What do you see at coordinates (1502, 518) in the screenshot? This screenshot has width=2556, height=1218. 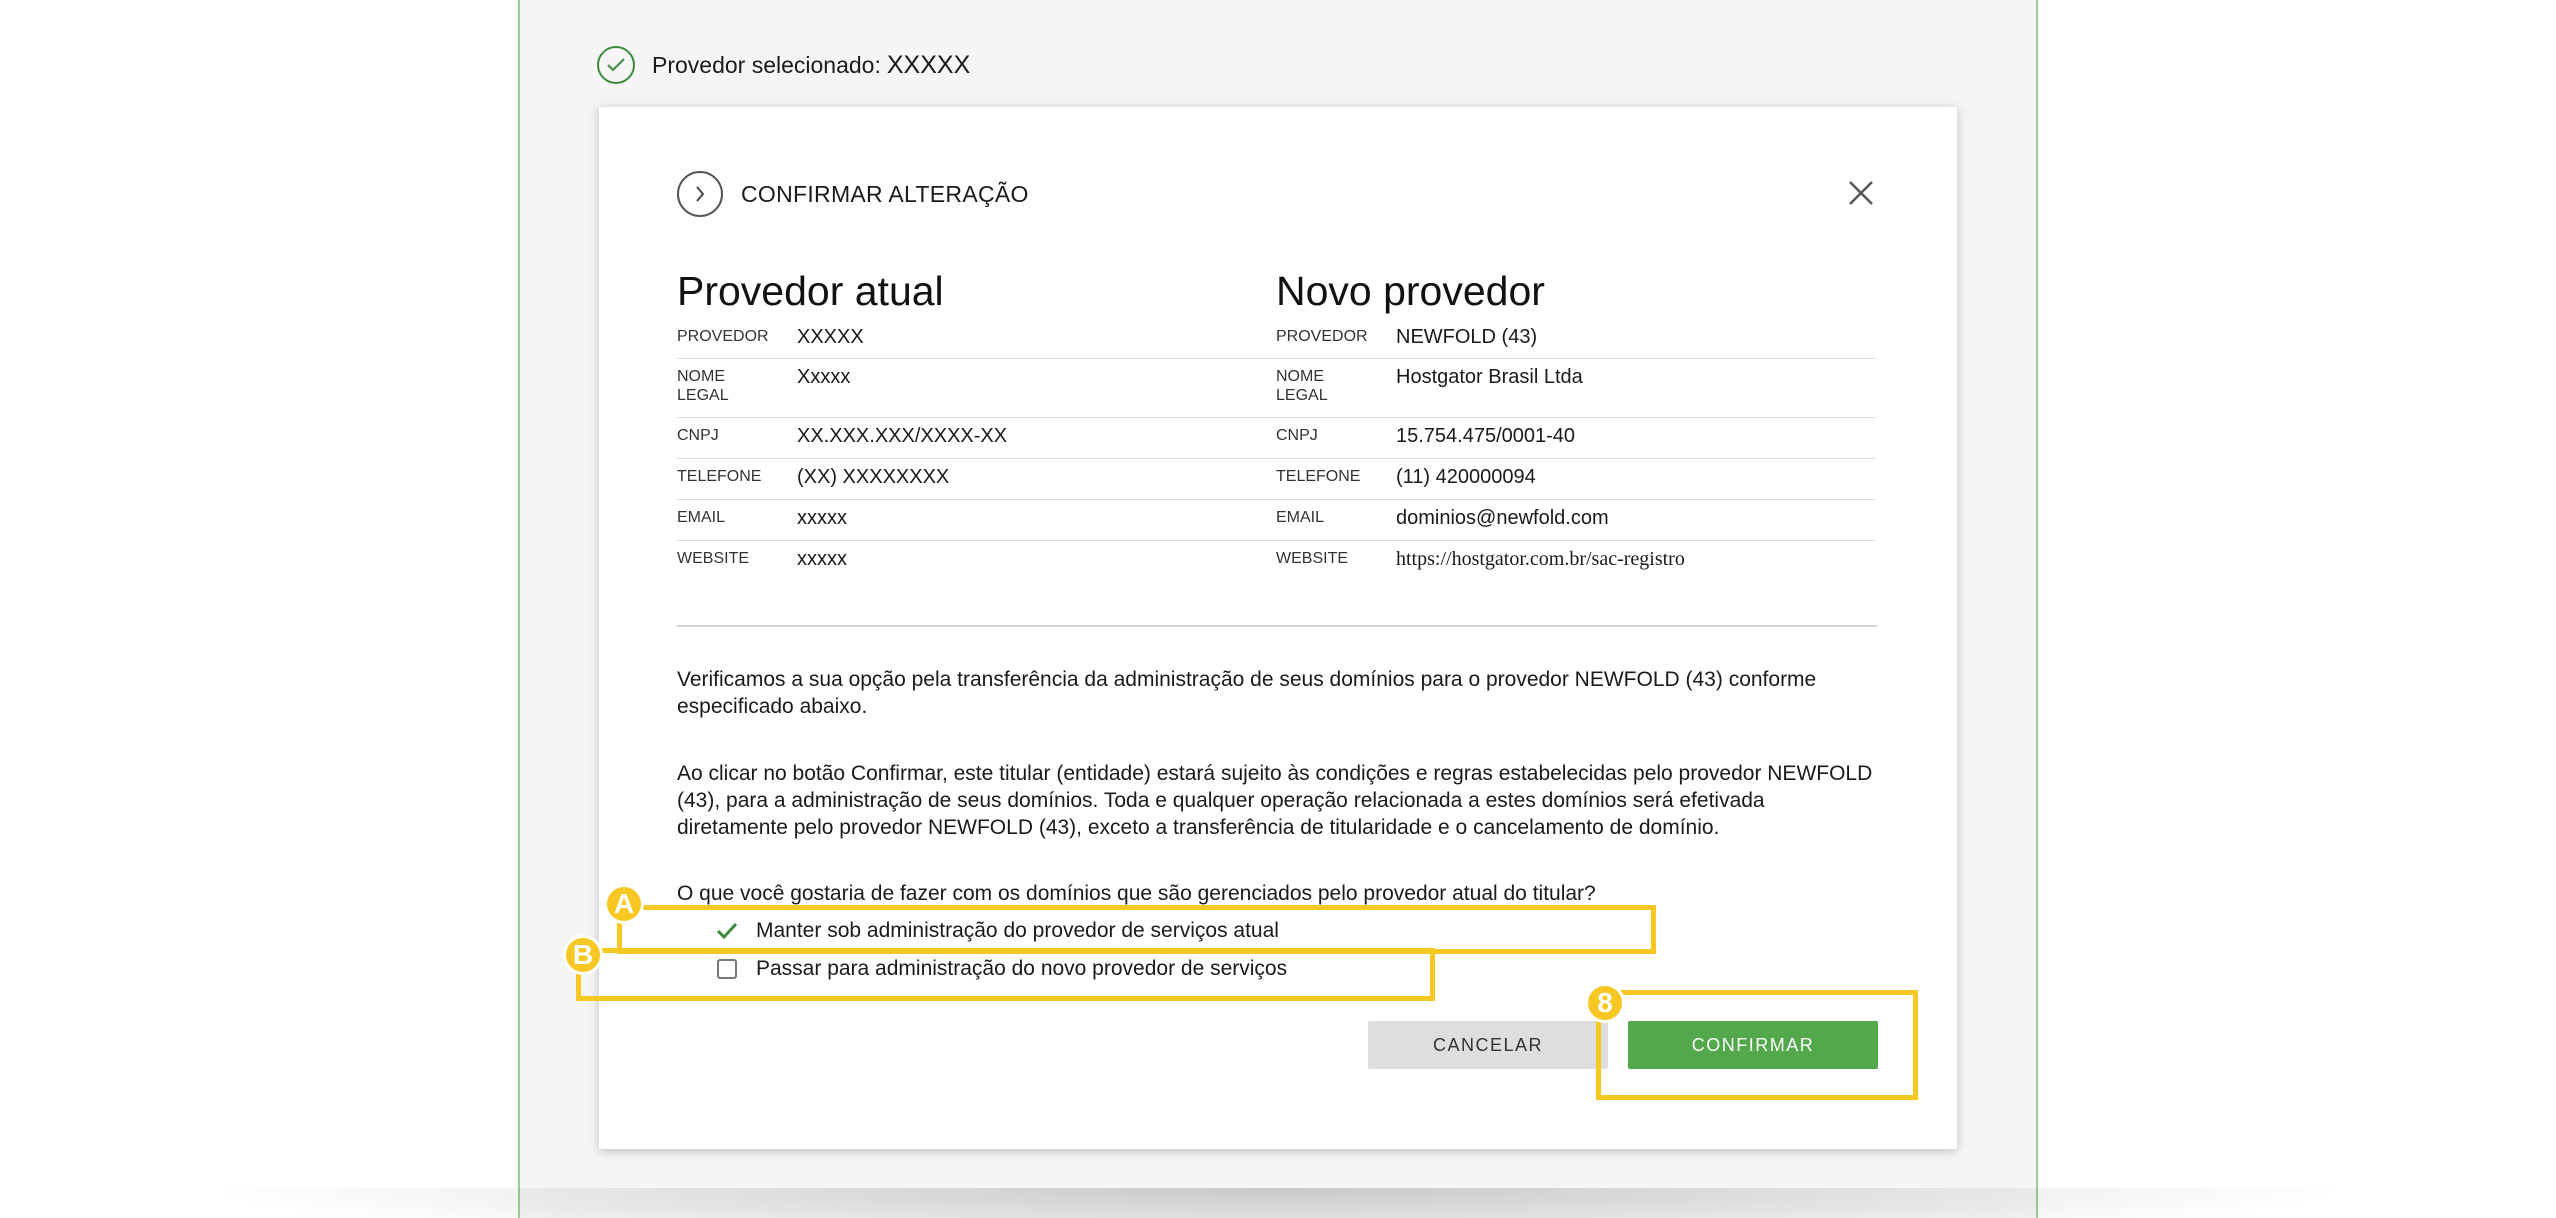 I see `detail-value: dominios@newfold.com` at bounding box center [1502, 518].